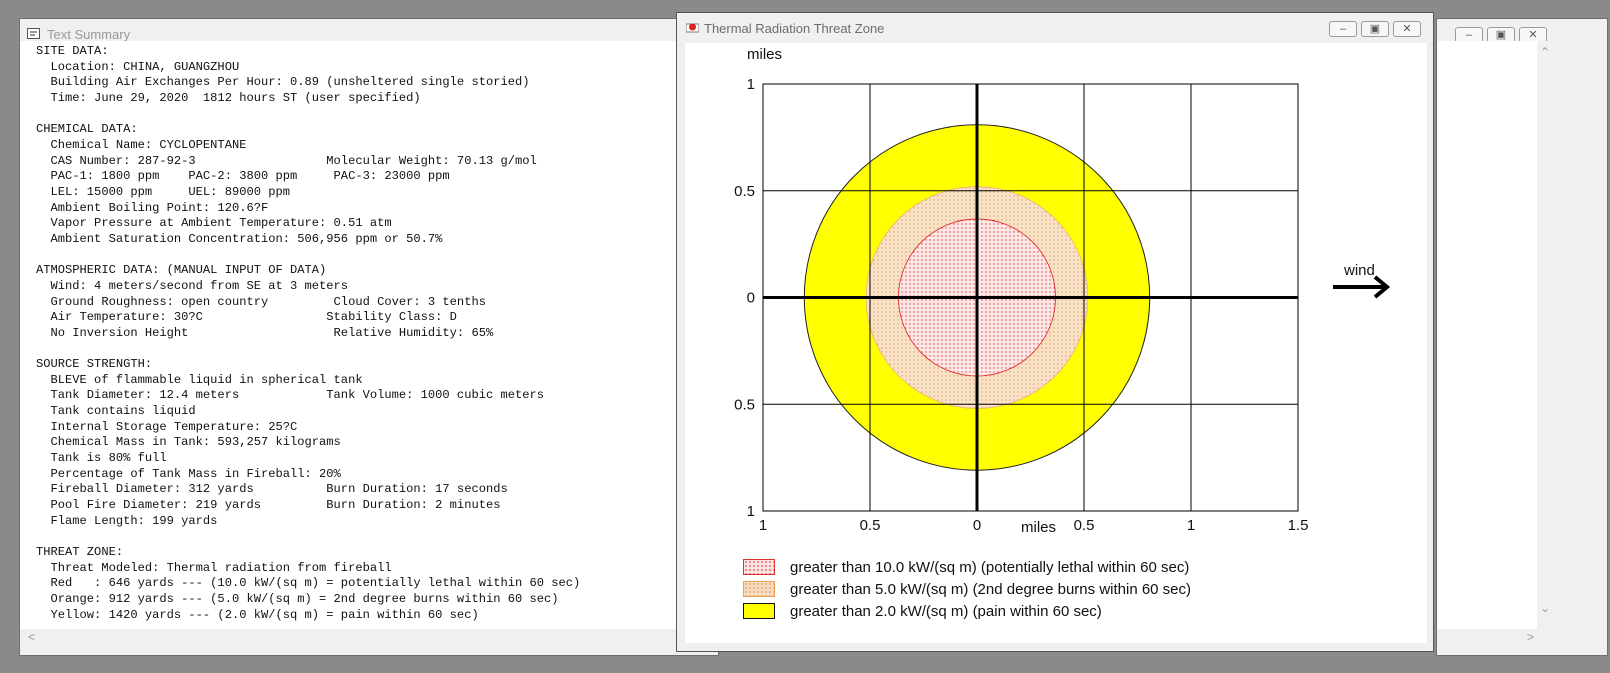 The height and width of the screenshot is (673, 1610). I want to click on vertical-scrollbar: ⌃ ⌄, so click(1545, 335).